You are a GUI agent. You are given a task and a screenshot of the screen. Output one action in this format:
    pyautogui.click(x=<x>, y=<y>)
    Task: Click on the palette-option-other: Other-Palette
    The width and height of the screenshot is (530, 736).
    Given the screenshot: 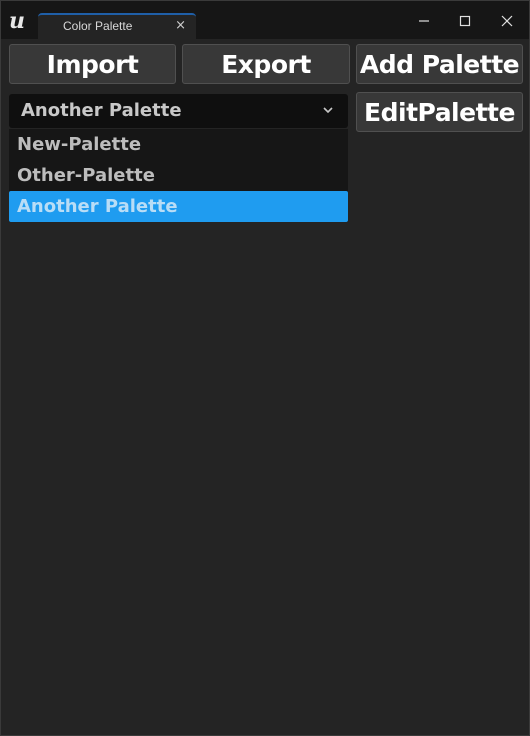 What is the action you would take?
    pyautogui.click(x=178, y=175)
    